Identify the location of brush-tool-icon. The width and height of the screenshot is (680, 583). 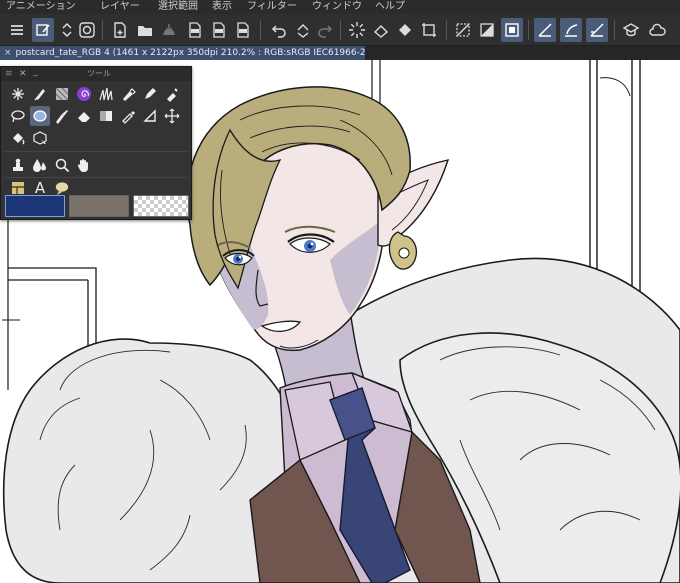
(62, 116).